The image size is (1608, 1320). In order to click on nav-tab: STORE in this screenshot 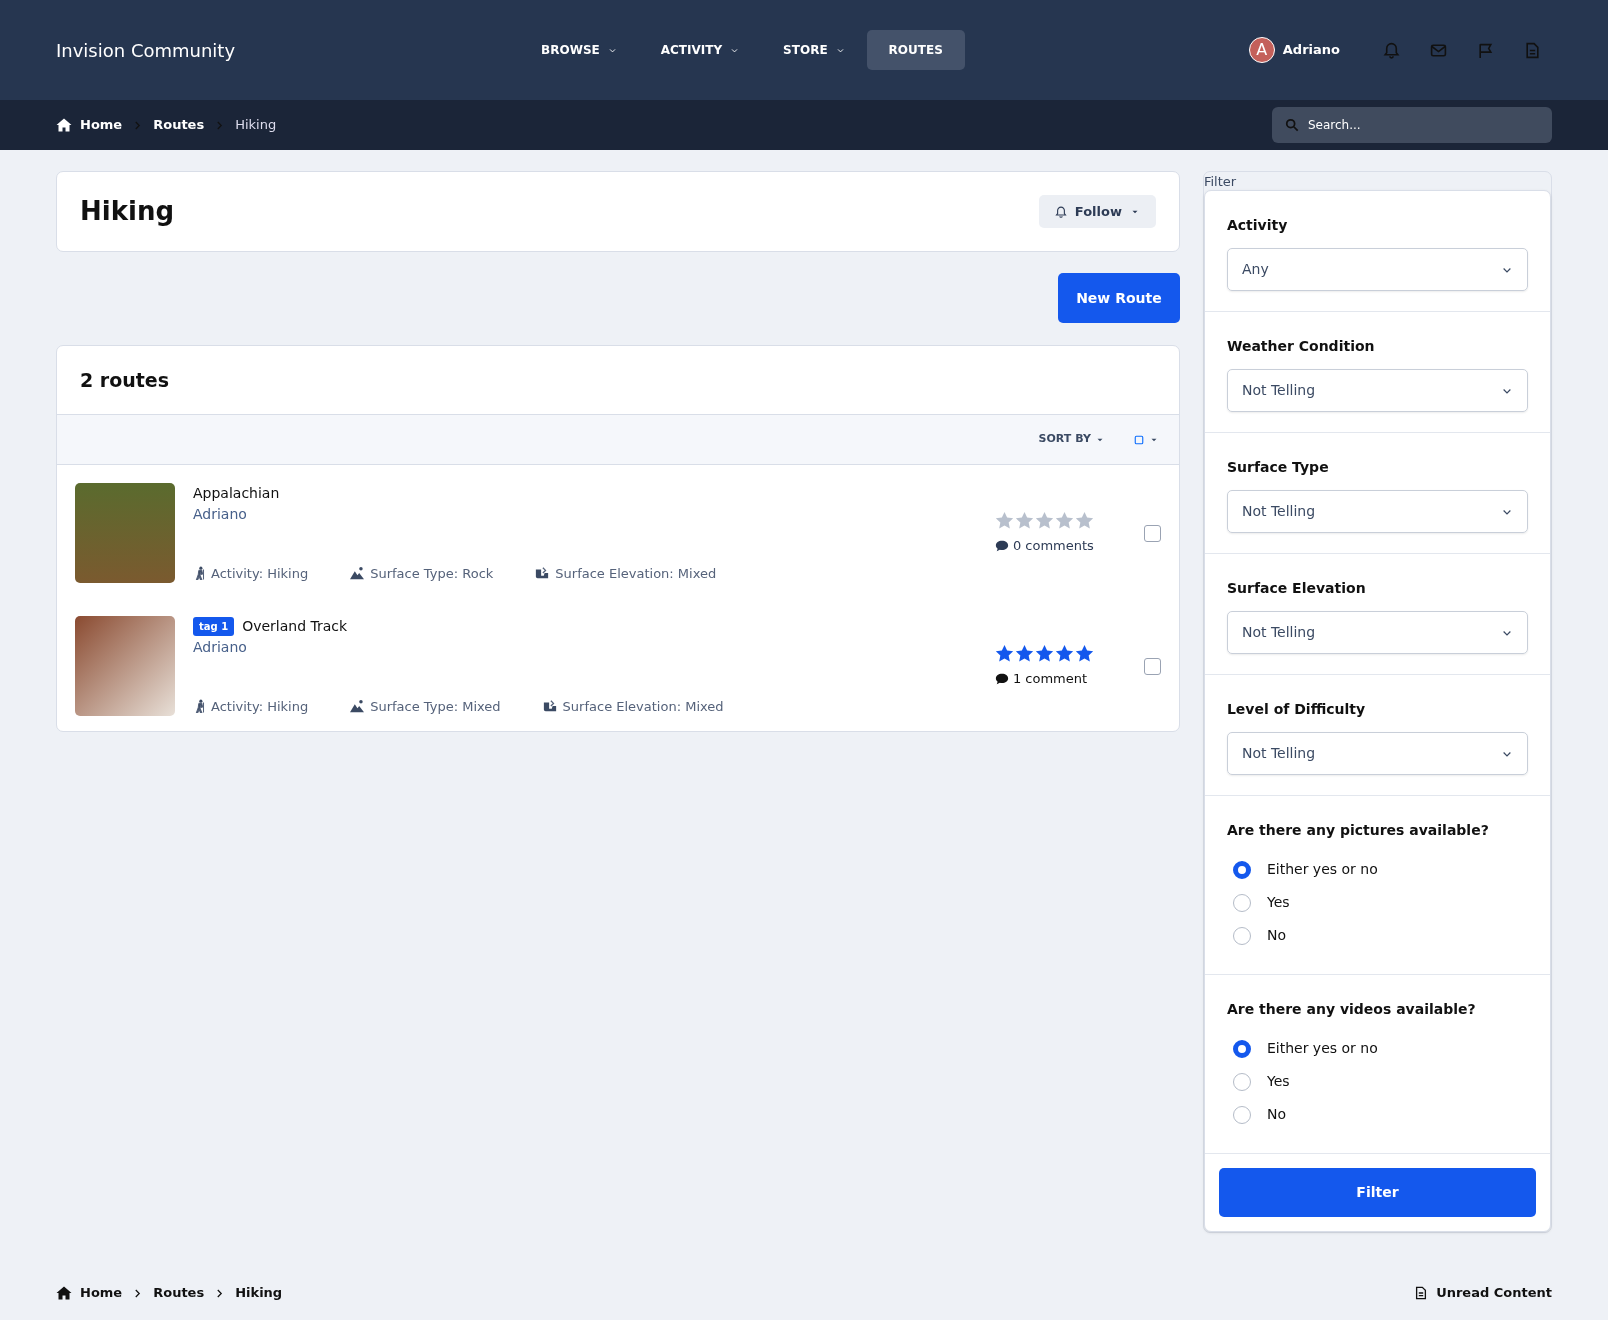, I will do `click(814, 50)`.